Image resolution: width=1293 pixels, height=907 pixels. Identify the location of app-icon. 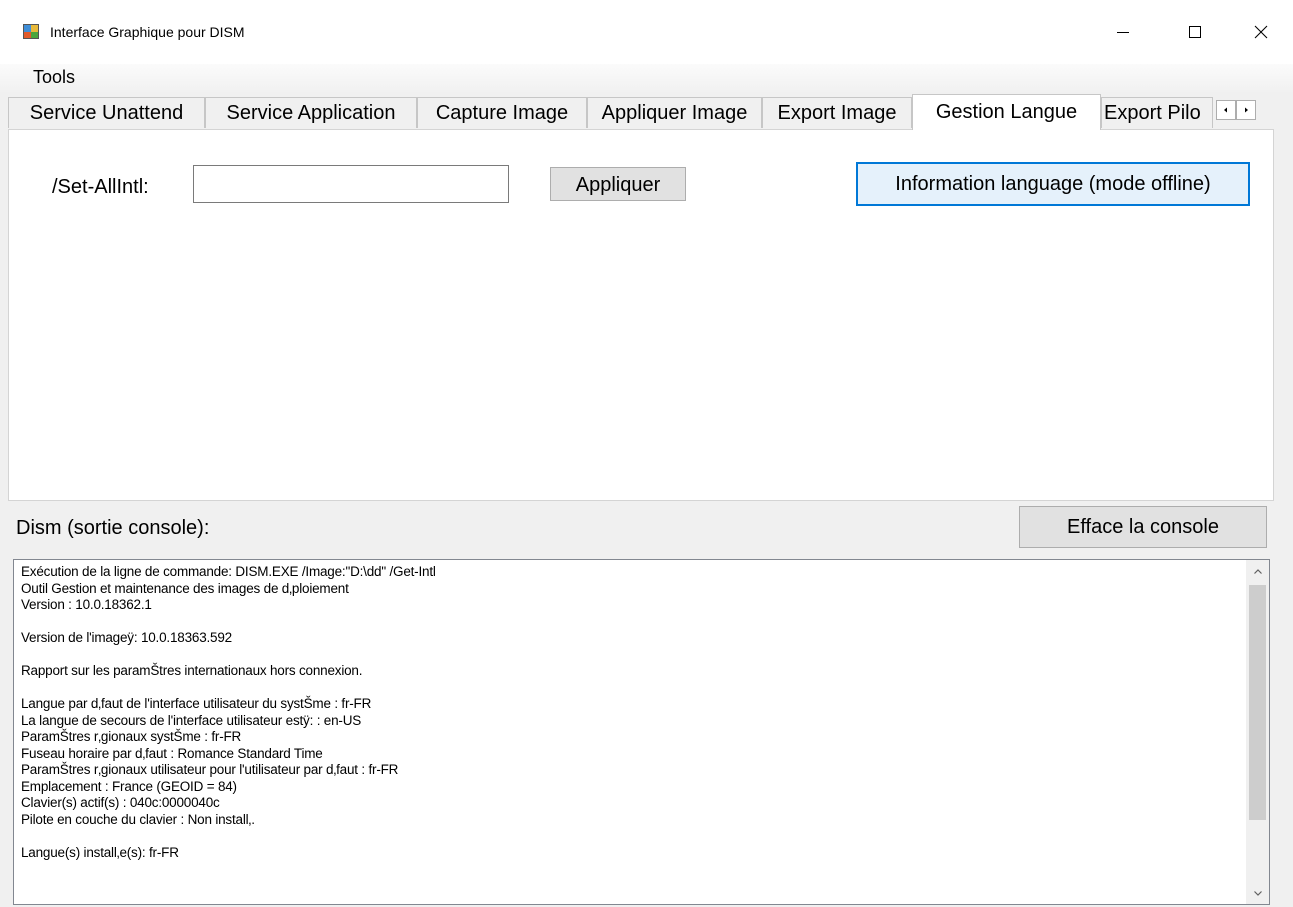
(31, 31).